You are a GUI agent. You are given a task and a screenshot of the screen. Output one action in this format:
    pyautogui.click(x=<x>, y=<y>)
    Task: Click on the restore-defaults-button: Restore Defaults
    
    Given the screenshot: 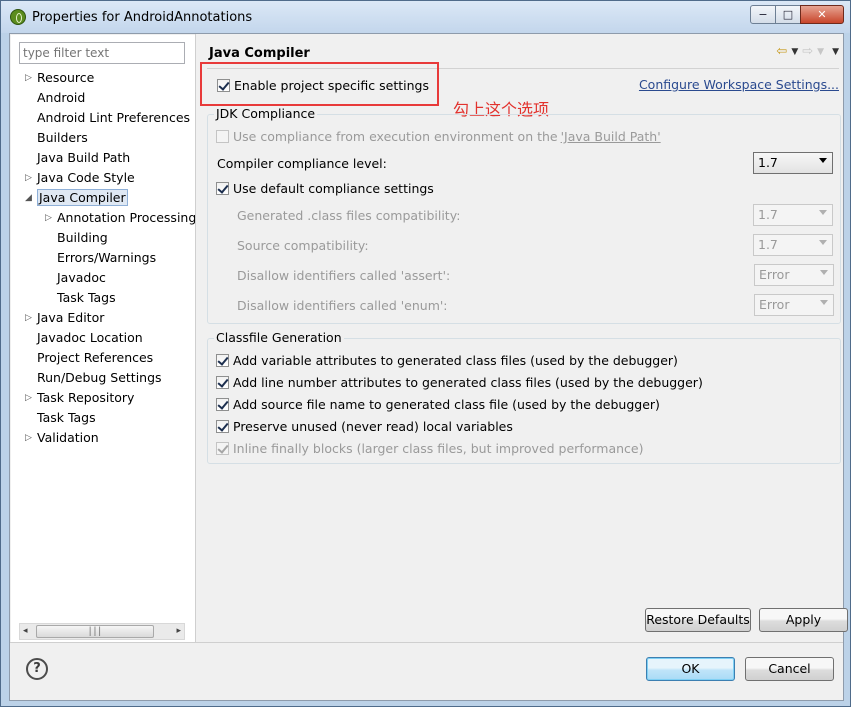 What is the action you would take?
    pyautogui.click(x=698, y=620)
    